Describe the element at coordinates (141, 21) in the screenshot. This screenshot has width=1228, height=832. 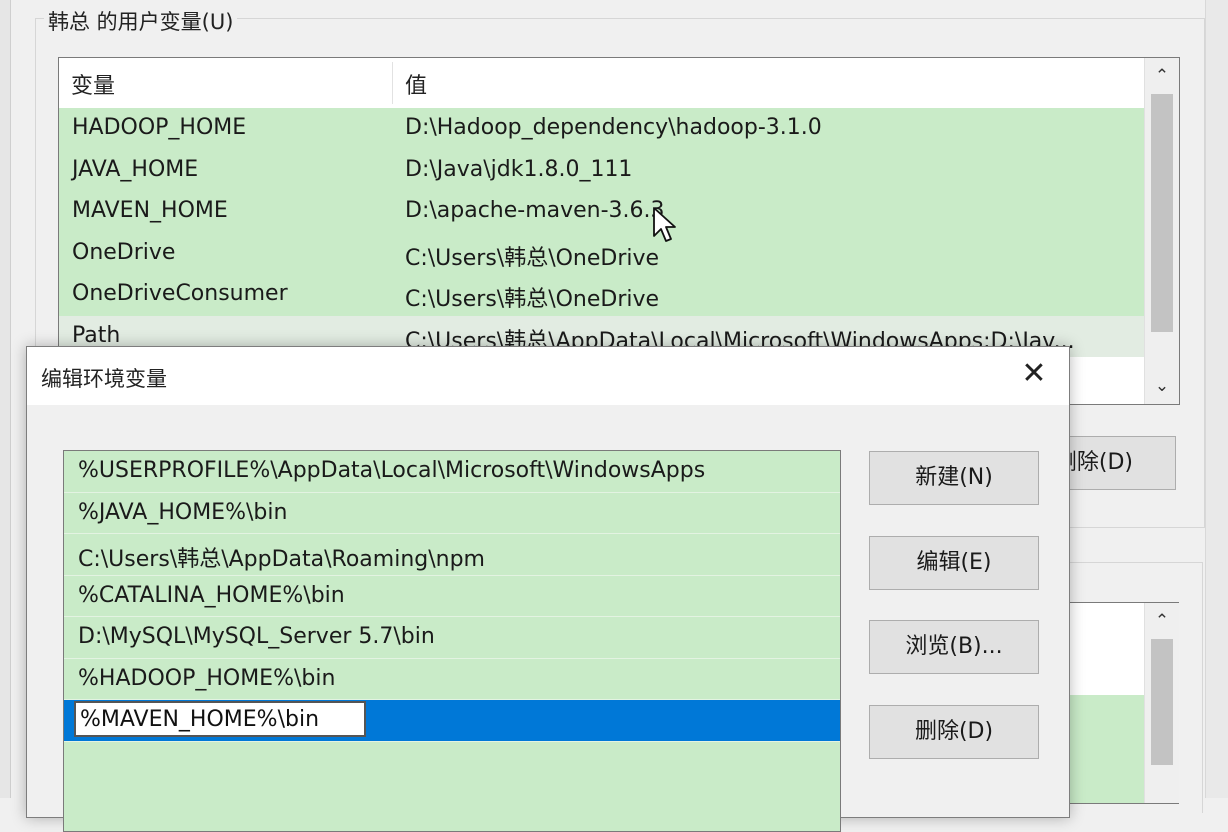
I see `user-variables-group-title: 韩总 的用户变量(U)` at that location.